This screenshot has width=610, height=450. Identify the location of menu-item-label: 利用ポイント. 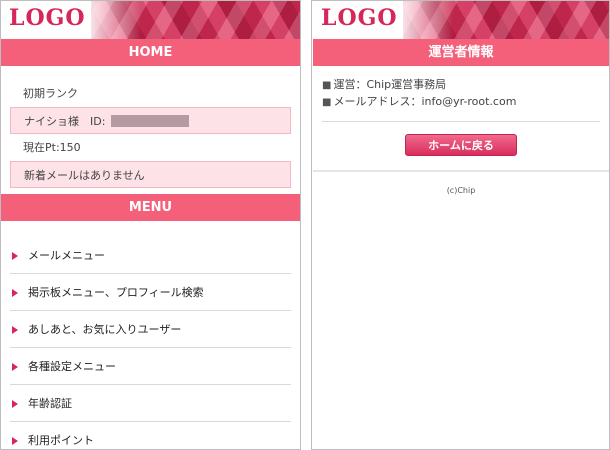
(61, 440).